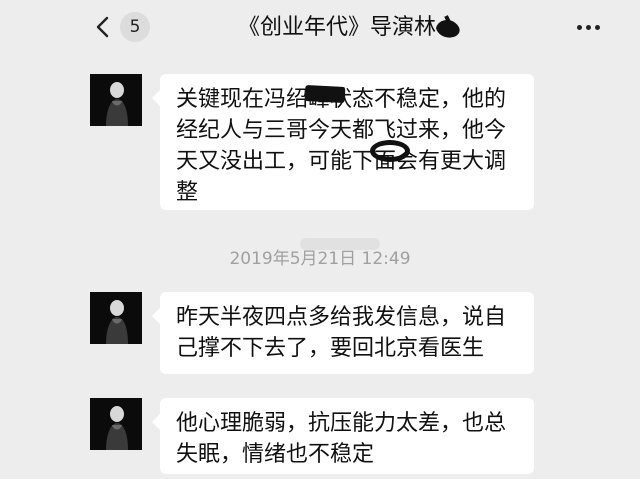 The image size is (640, 479). What do you see at coordinates (102, 27) in the screenshot?
I see `chevron-left-icon` at bounding box center [102, 27].